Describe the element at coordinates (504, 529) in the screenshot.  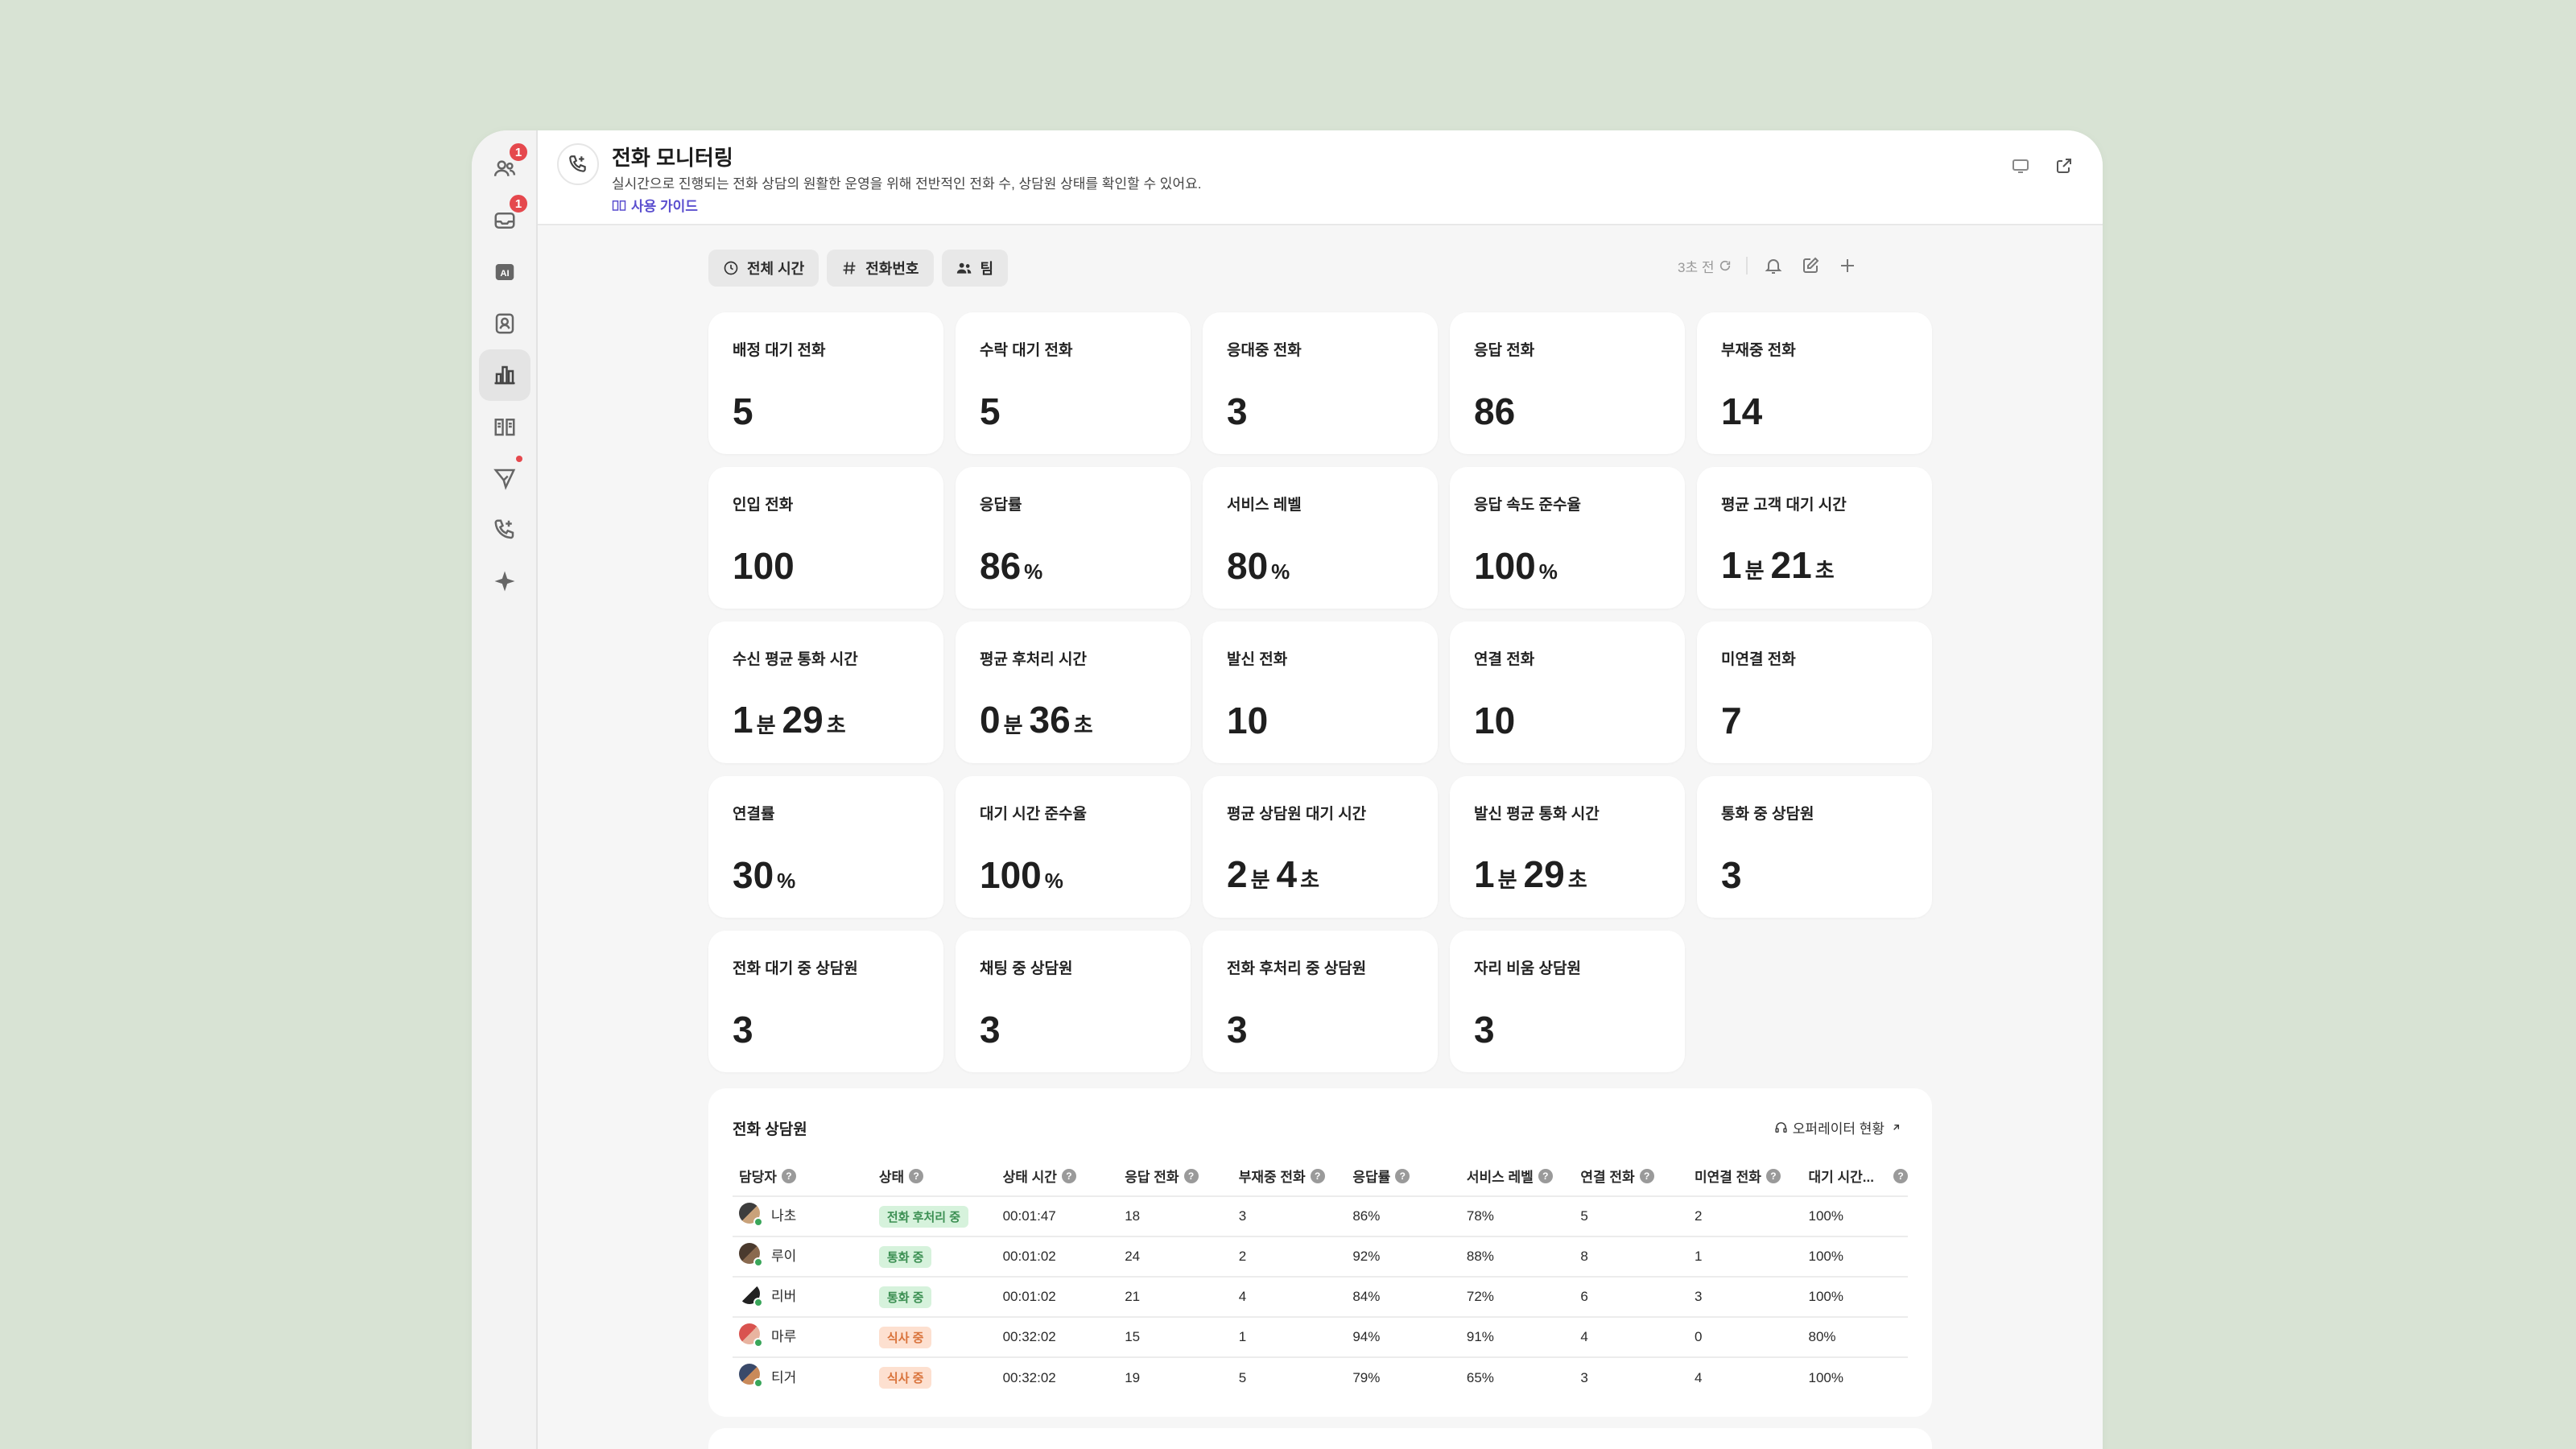
I see `sidebar-item-phone` at that location.